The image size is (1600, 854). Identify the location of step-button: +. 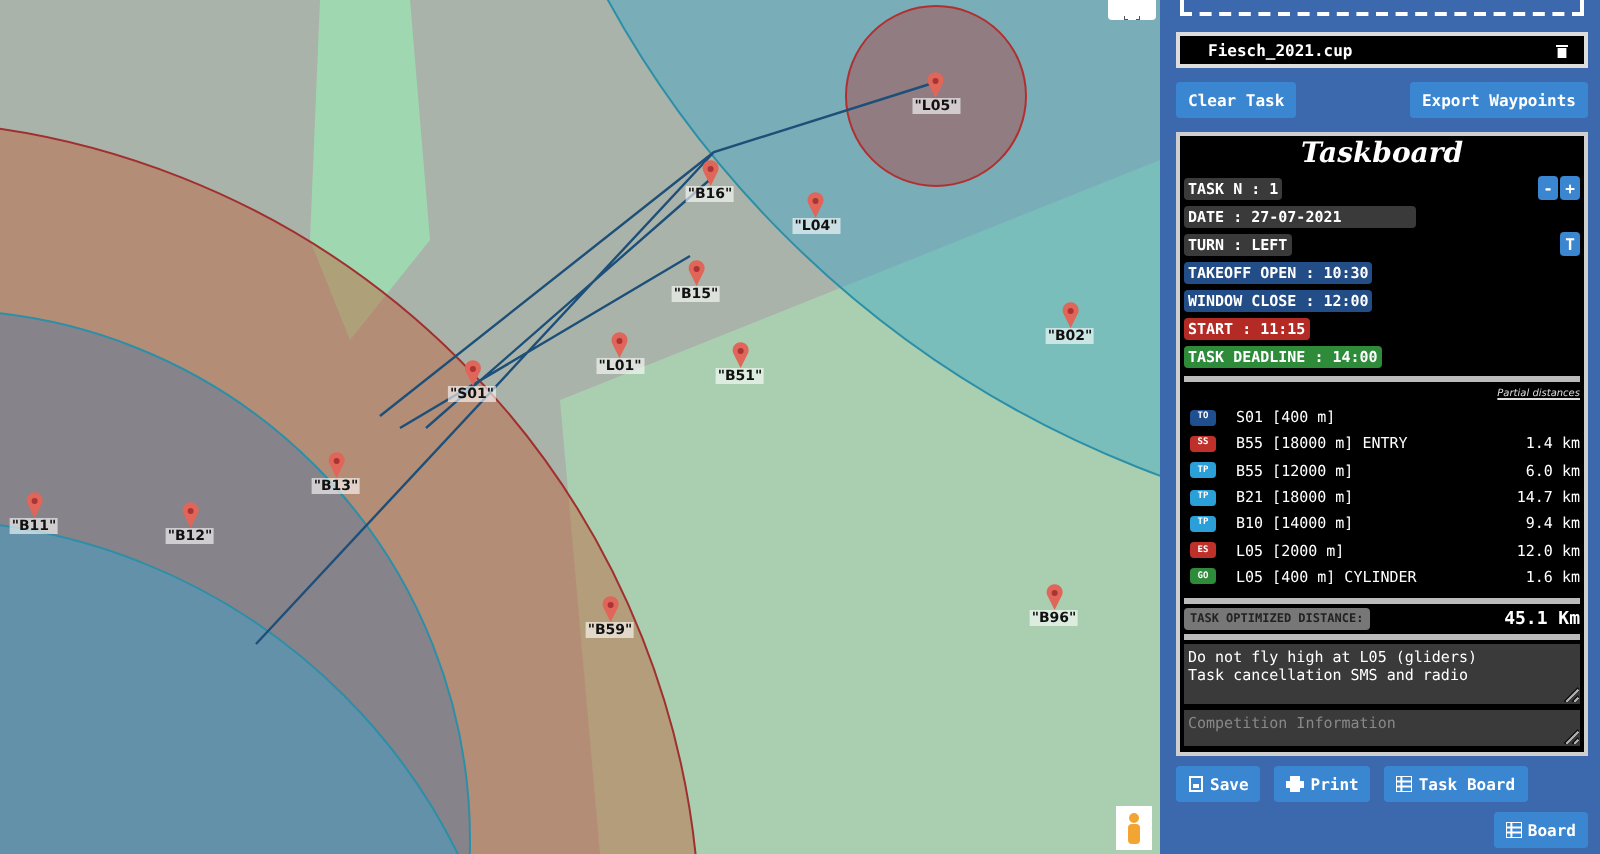
(1570, 188).